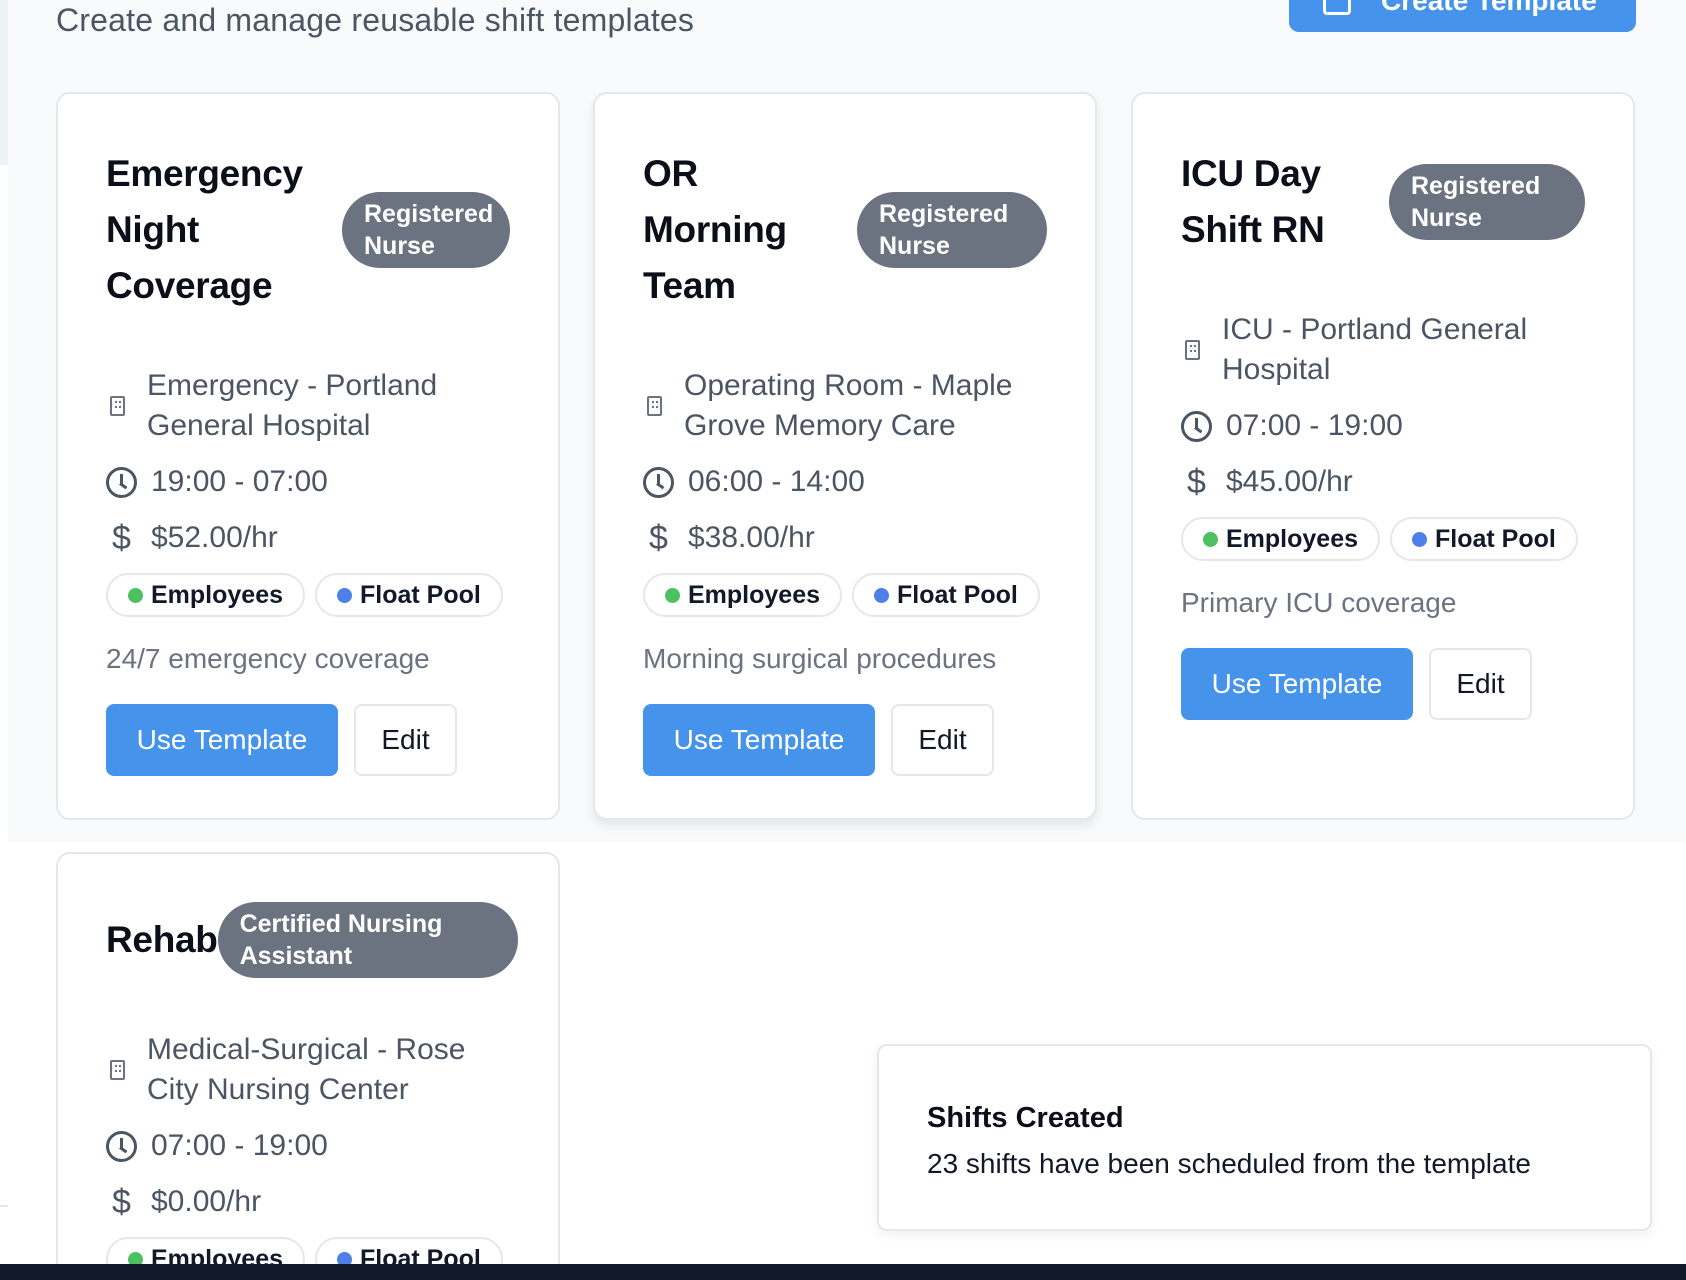  What do you see at coordinates (1489, 8) in the screenshot?
I see `create-template-label: Create Template` at bounding box center [1489, 8].